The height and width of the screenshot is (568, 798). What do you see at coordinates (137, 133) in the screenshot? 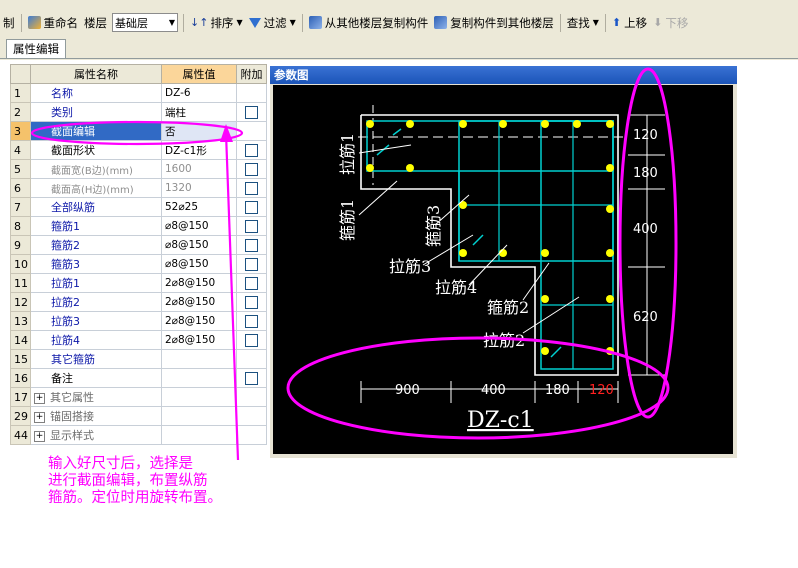
I see `highlight-ellipse-section-edit` at bounding box center [137, 133].